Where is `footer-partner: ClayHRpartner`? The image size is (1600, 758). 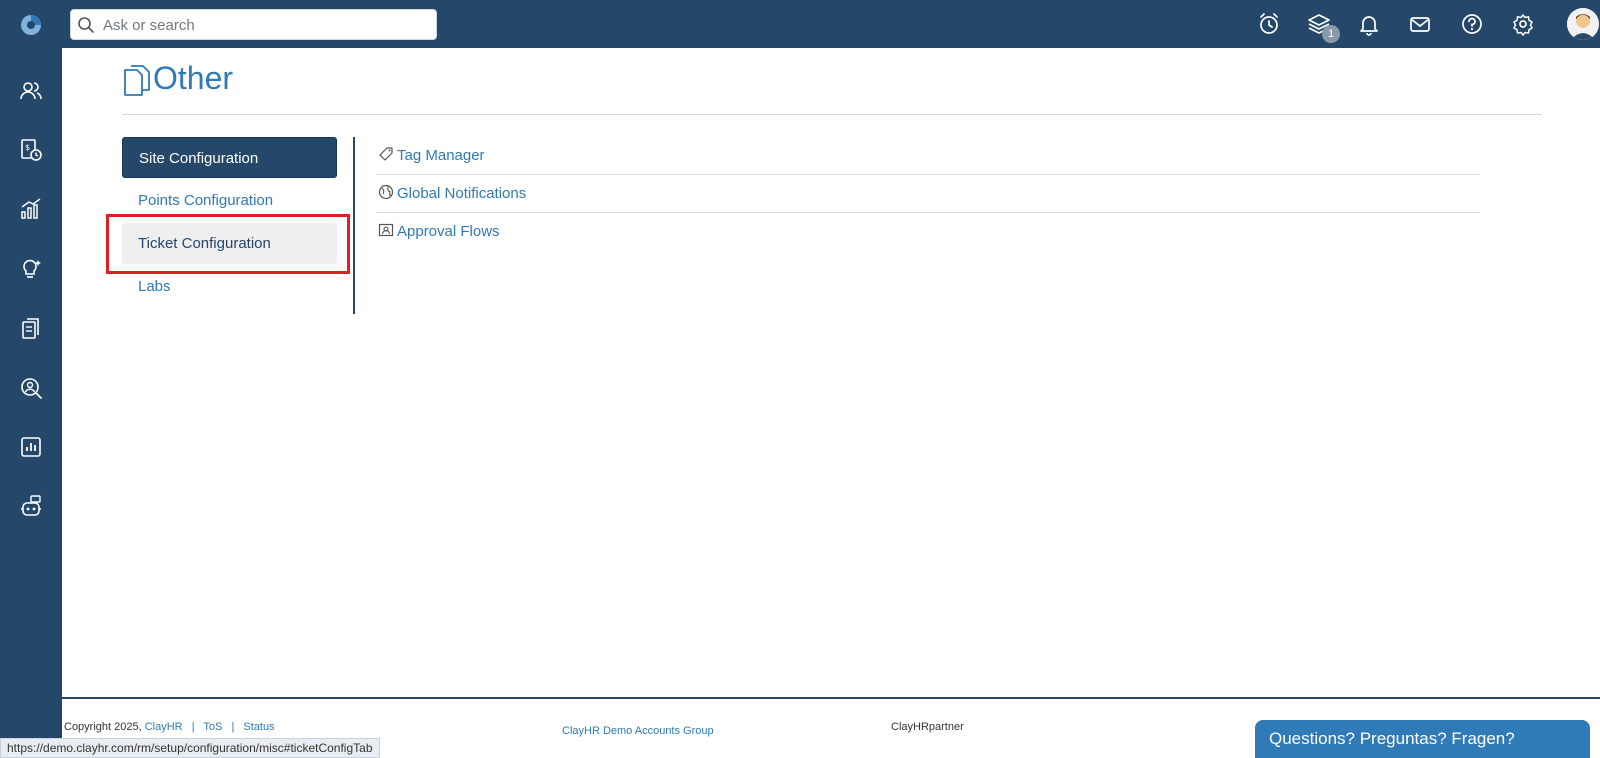
footer-partner: ClayHRpartner is located at coordinates (927, 727).